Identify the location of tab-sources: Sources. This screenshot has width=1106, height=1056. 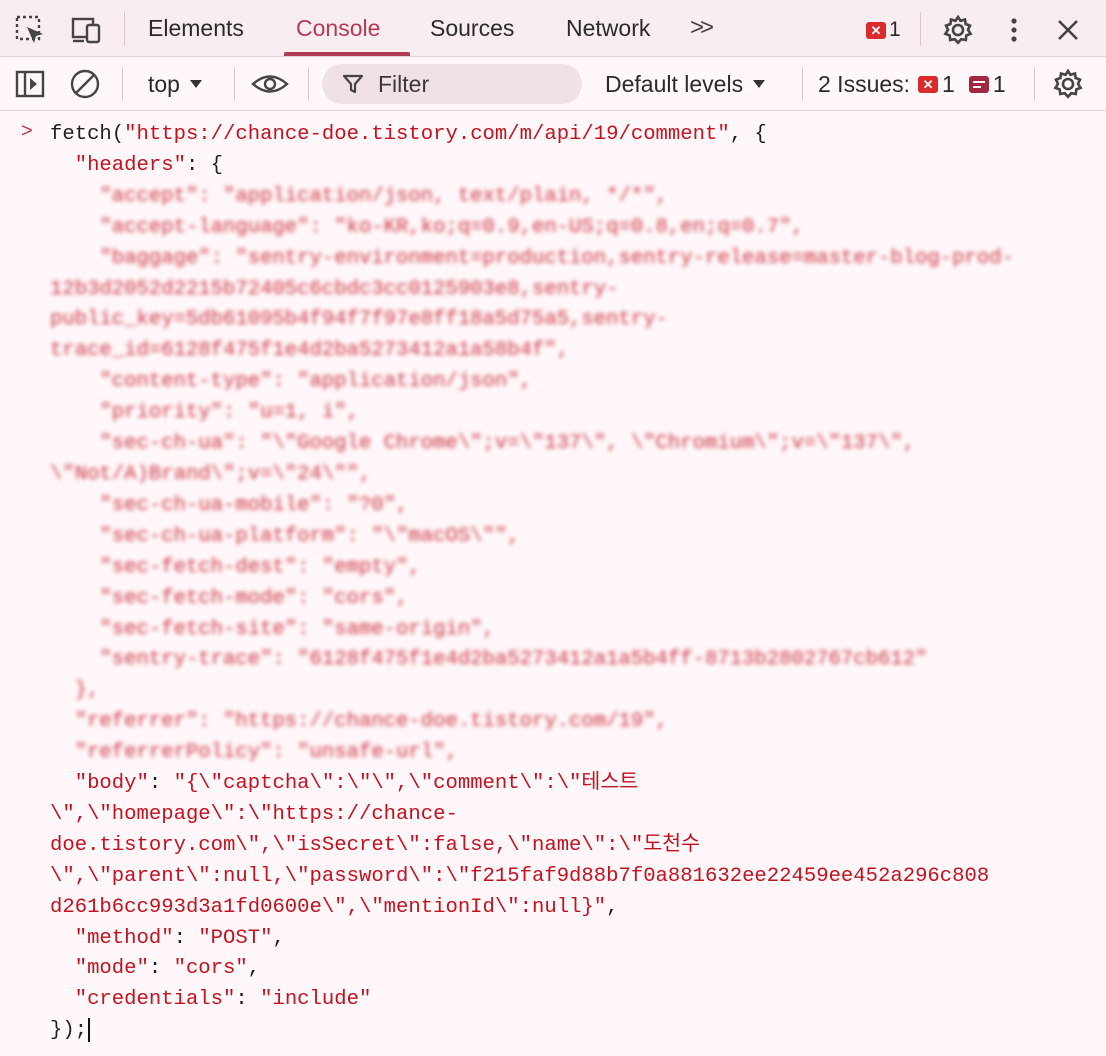
(472, 28).